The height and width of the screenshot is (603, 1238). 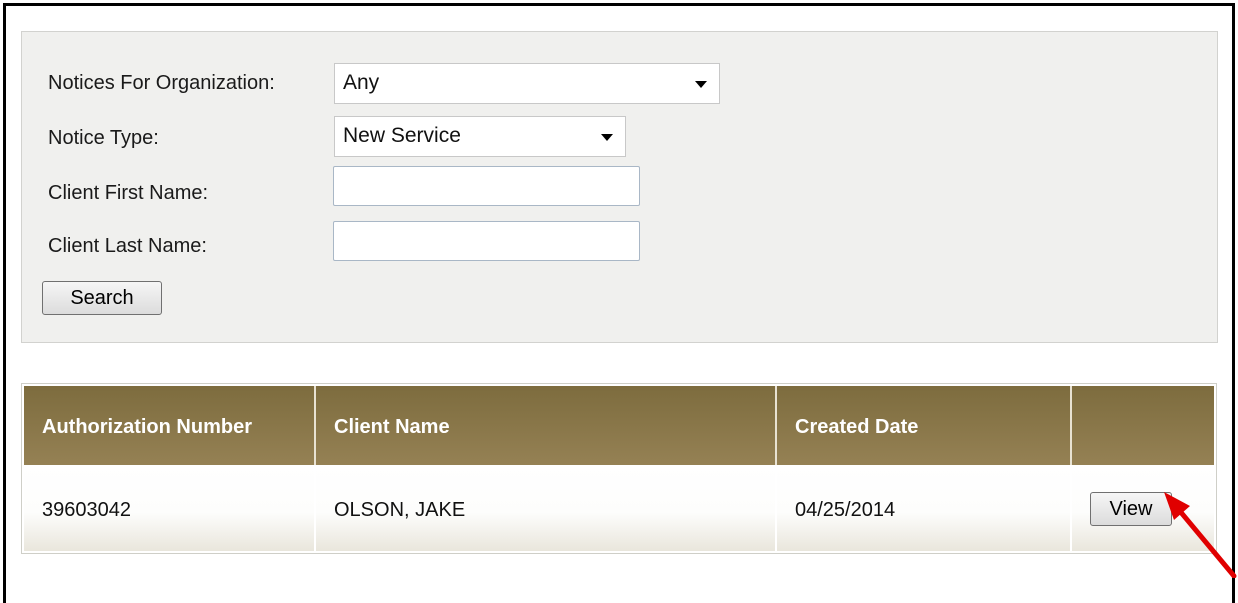 What do you see at coordinates (546, 508) in the screenshot?
I see `cell-client-name: OLSON, JAKE` at bounding box center [546, 508].